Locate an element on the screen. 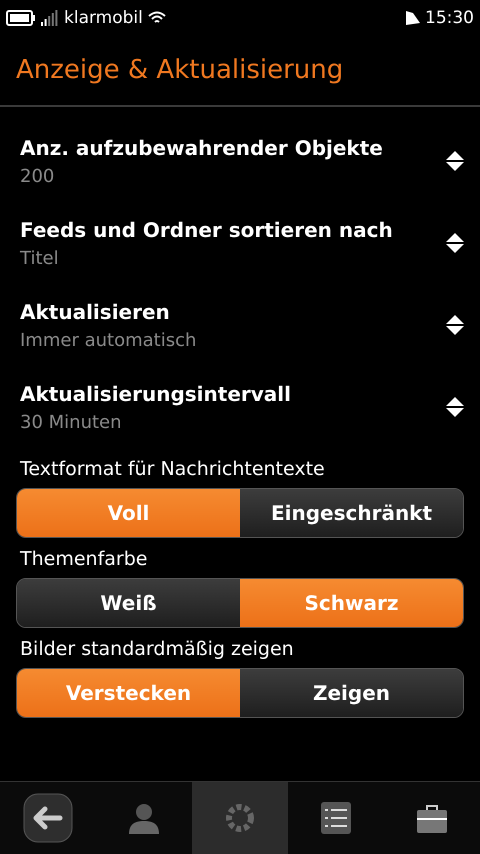  option-label: Bilder standardmäßig zeigen is located at coordinates (157, 649).